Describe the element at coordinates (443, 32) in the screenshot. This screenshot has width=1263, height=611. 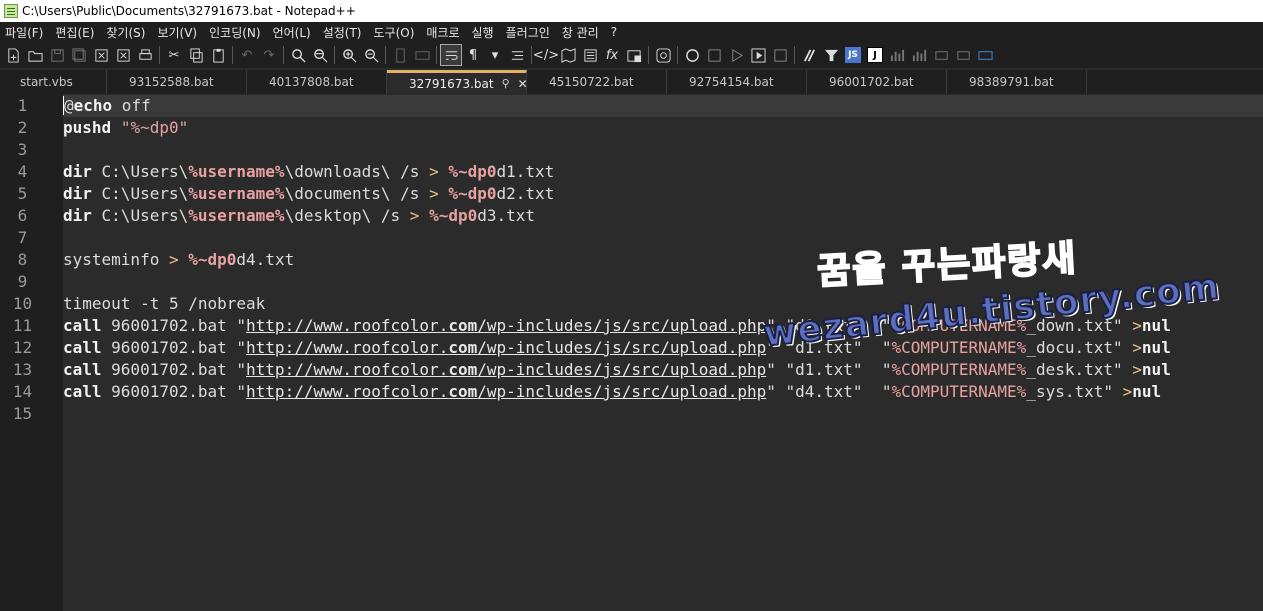
I see `menu-macro: 매크로` at that location.